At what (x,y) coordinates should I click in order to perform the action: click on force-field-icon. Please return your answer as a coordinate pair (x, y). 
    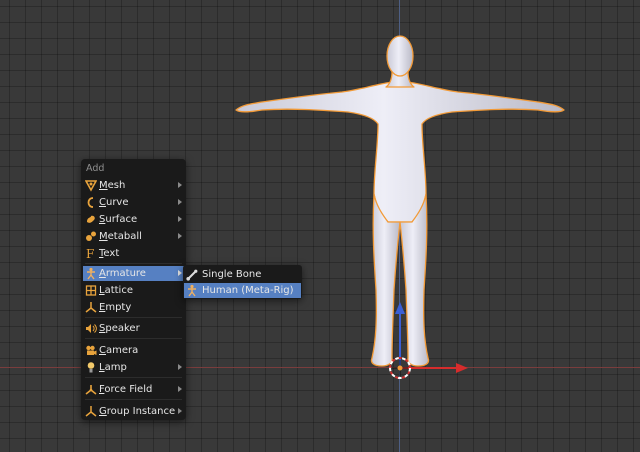
    Looking at the image, I should click on (91, 390).